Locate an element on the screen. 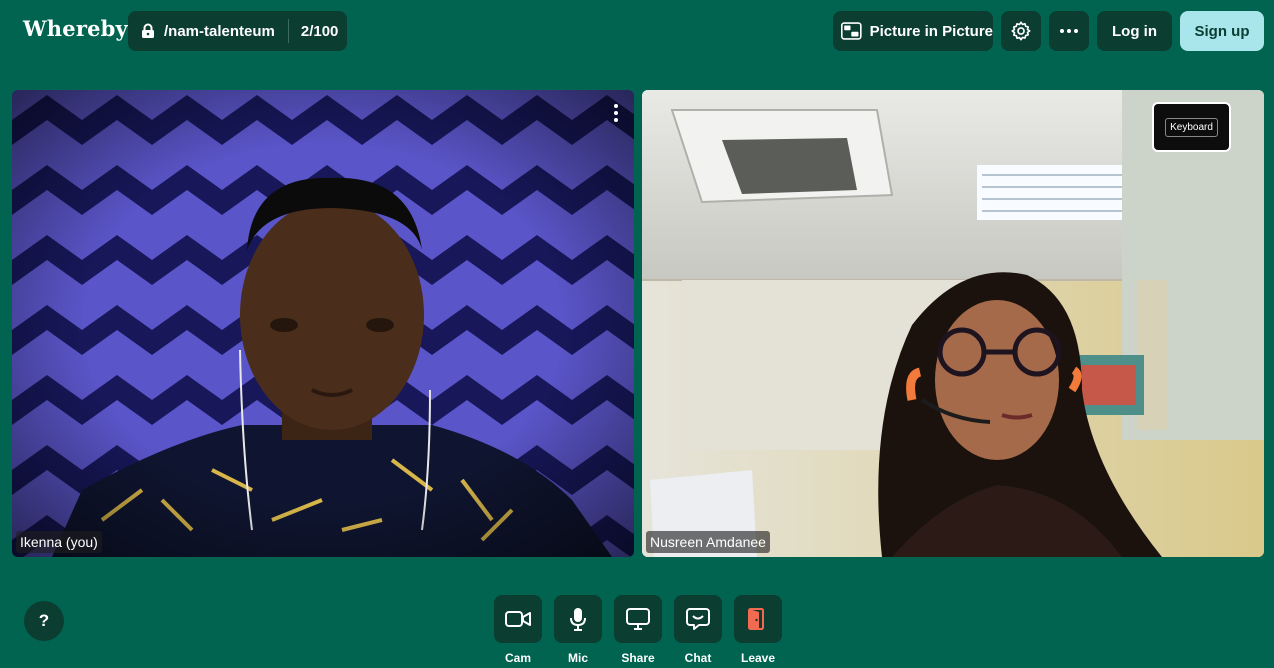 This screenshot has width=1274, height=668. mic-button is located at coordinates (578, 619).